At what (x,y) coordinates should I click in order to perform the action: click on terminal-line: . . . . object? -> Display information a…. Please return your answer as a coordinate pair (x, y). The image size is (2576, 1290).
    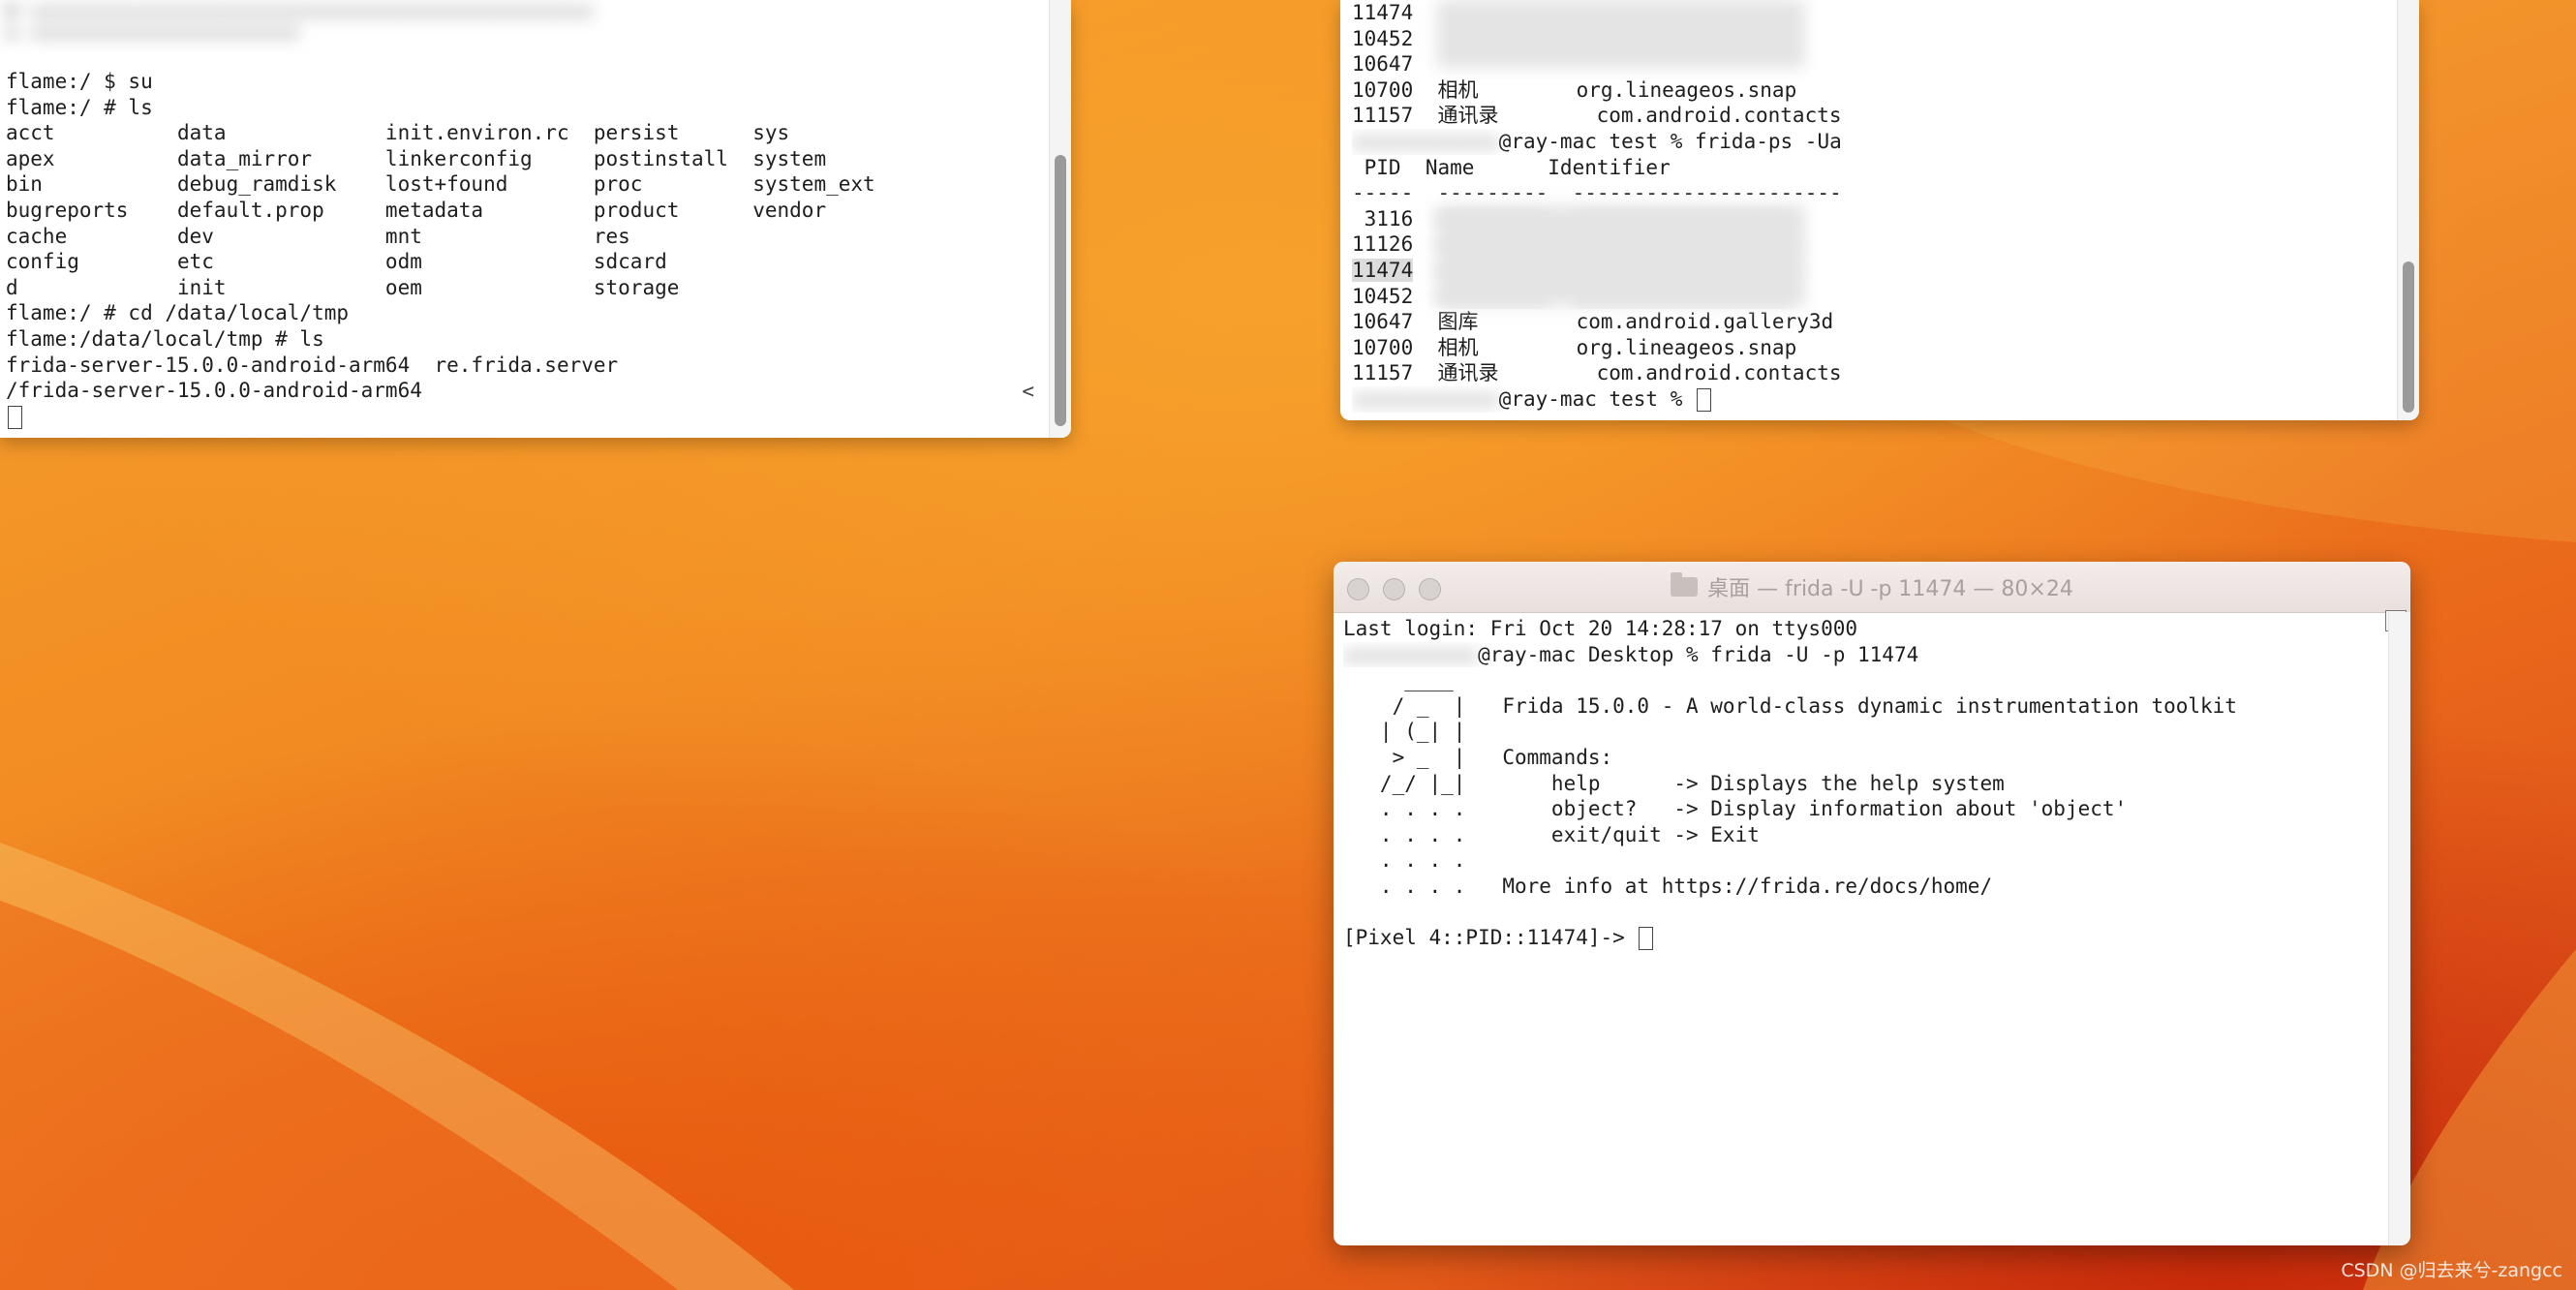
    Looking at the image, I should click on (1735, 809).